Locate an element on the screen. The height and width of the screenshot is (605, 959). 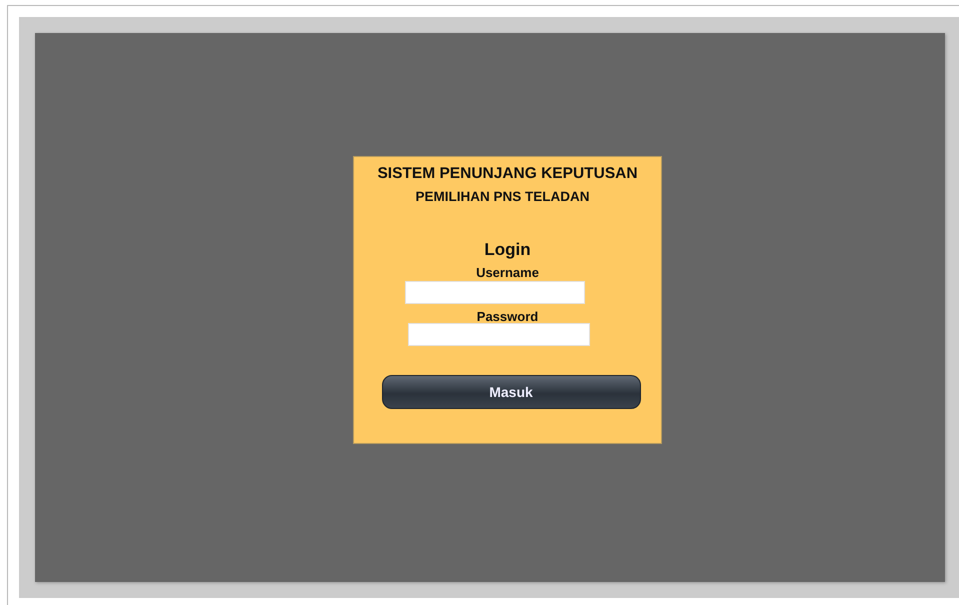
field-label: Password is located at coordinates (507, 316).